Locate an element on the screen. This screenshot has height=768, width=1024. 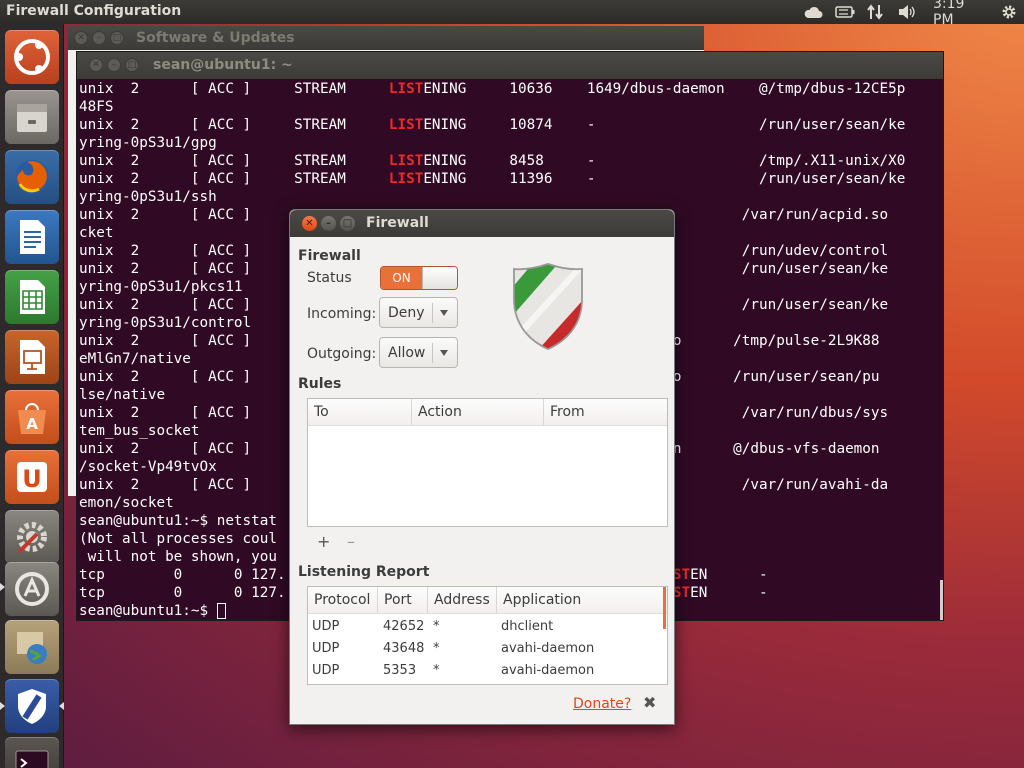
clock: 3:19 PM is located at coordinates (961, 14).